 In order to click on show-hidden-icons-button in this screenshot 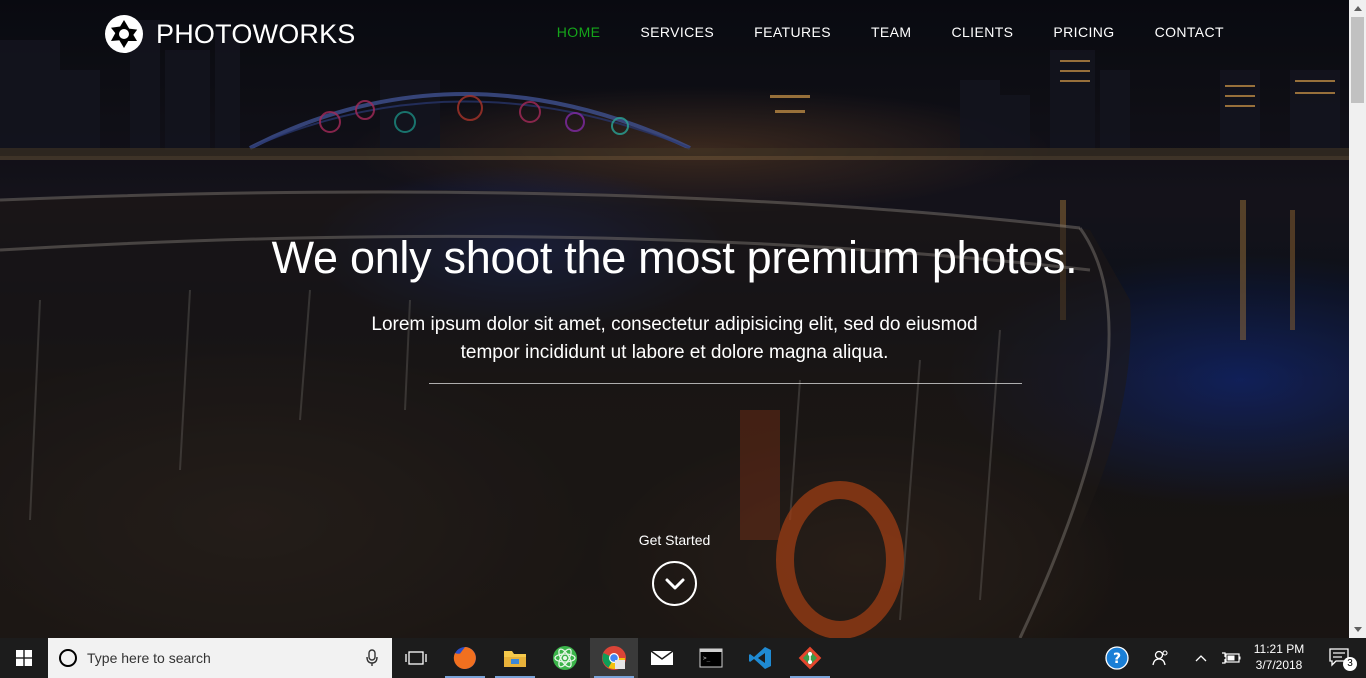, I will do `click(1201, 658)`.